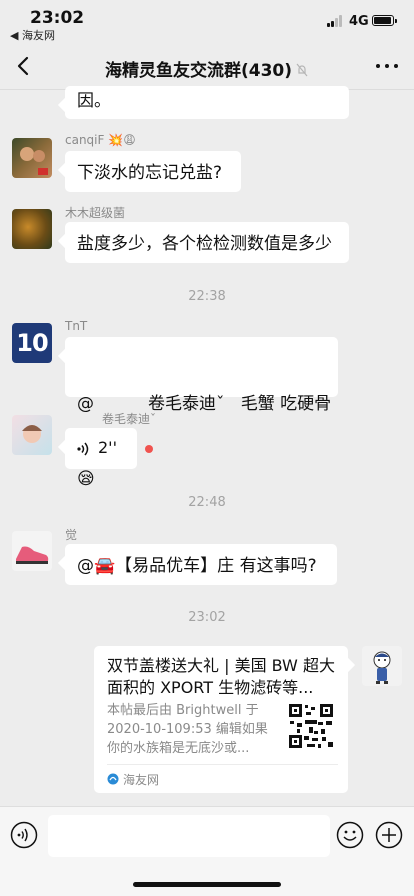 This screenshot has height=896, width=414. What do you see at coordinates (207, 884) in the screenshot?
I see `home-indicator` at bounding box center [207, 884].